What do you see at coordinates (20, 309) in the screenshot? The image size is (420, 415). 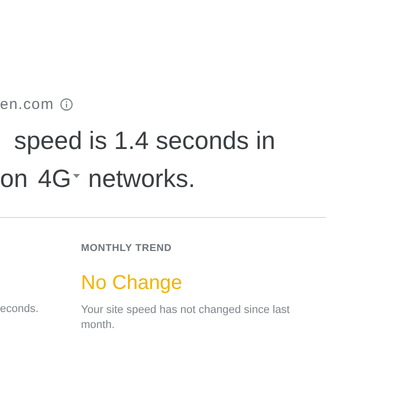 I see `summary-text: econds.` at bounding box center [20, 309].